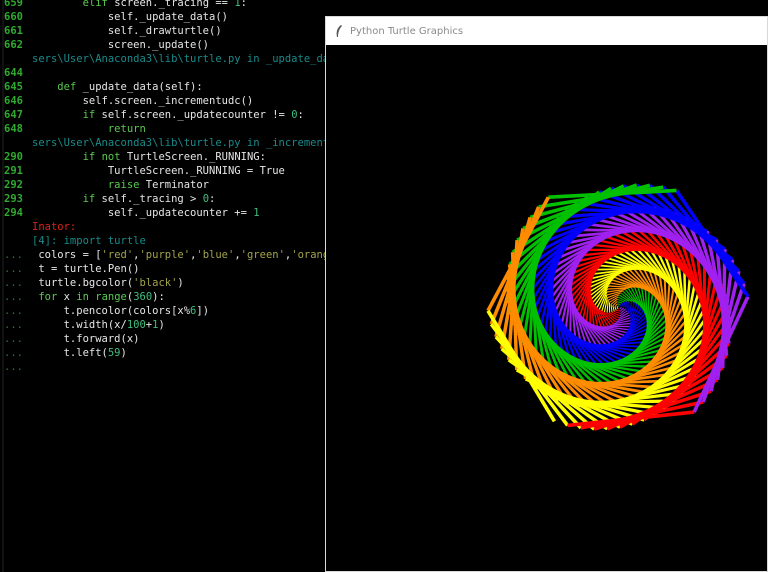  What do you see at coordinates (158, 185) in the screenshot?
I see `code-text: raise Terminator` at bounding box center [158, 185].